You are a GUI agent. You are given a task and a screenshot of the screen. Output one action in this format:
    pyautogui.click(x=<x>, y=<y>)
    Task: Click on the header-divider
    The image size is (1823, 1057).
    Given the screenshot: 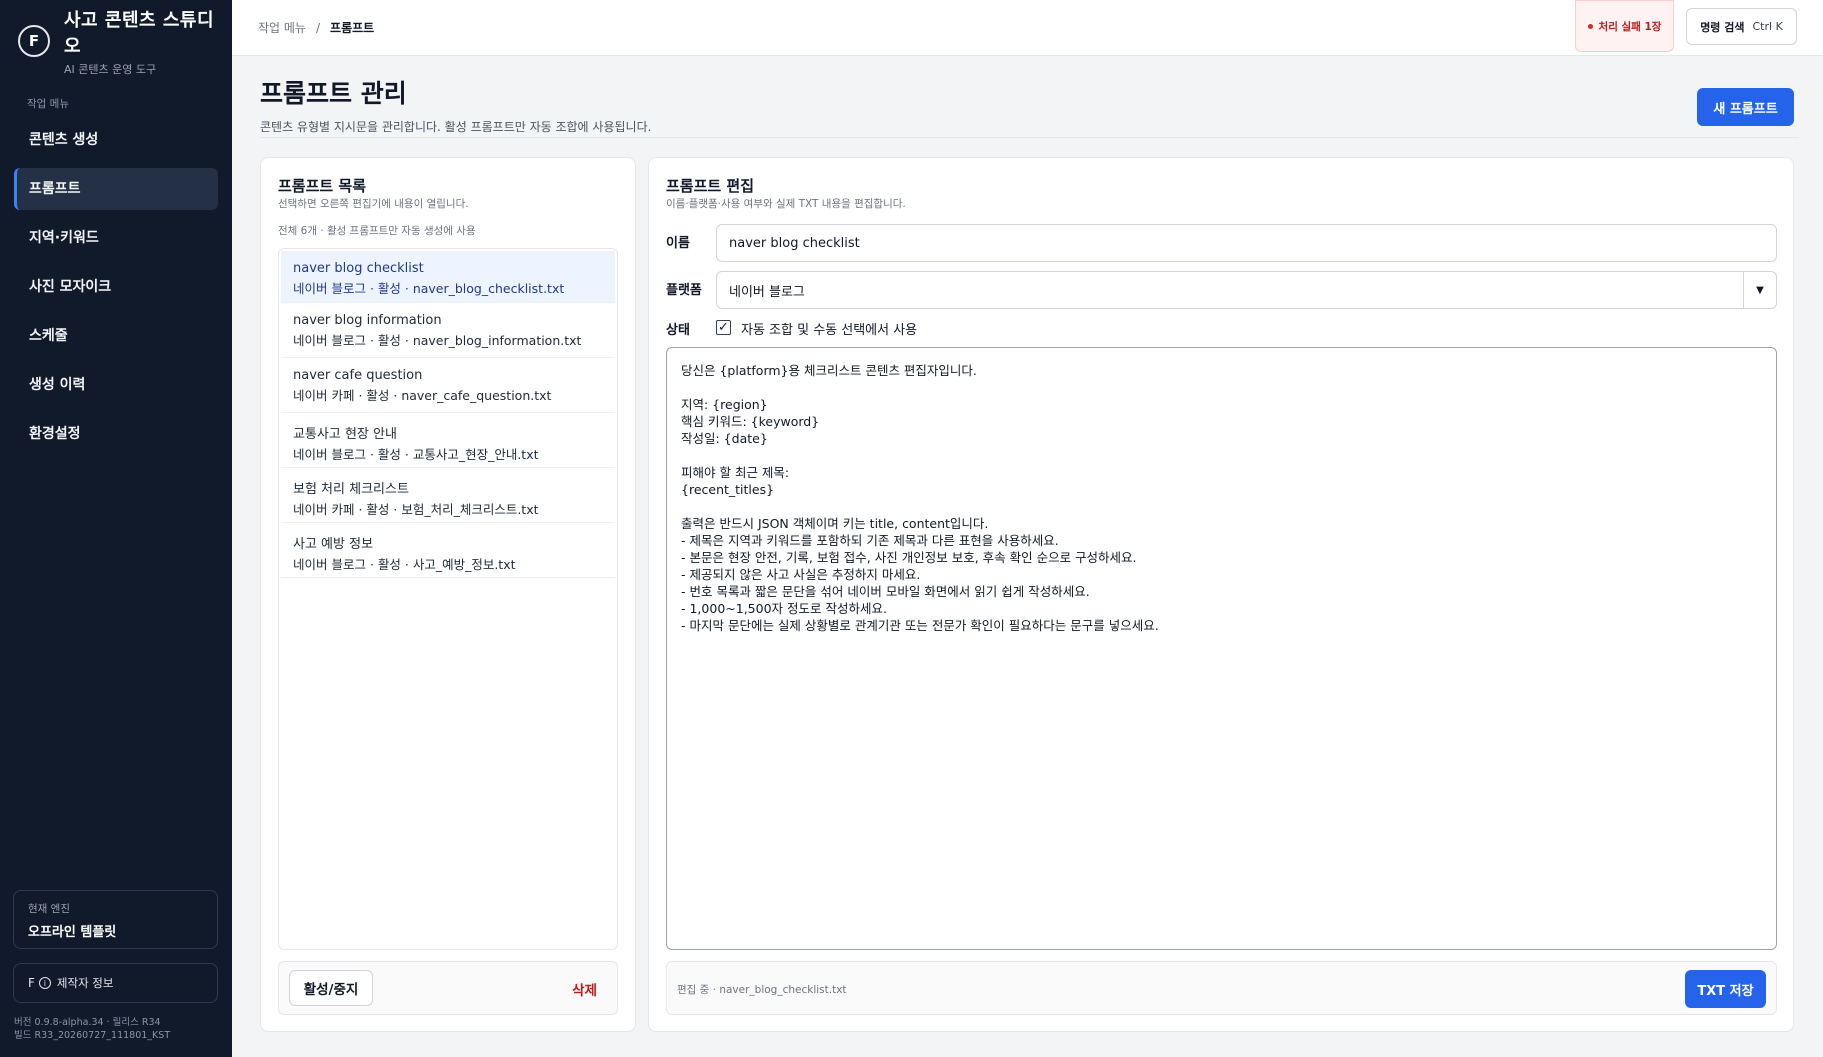 What is the action you would take?
    pyautogui.click(x=1029, y=137)
    